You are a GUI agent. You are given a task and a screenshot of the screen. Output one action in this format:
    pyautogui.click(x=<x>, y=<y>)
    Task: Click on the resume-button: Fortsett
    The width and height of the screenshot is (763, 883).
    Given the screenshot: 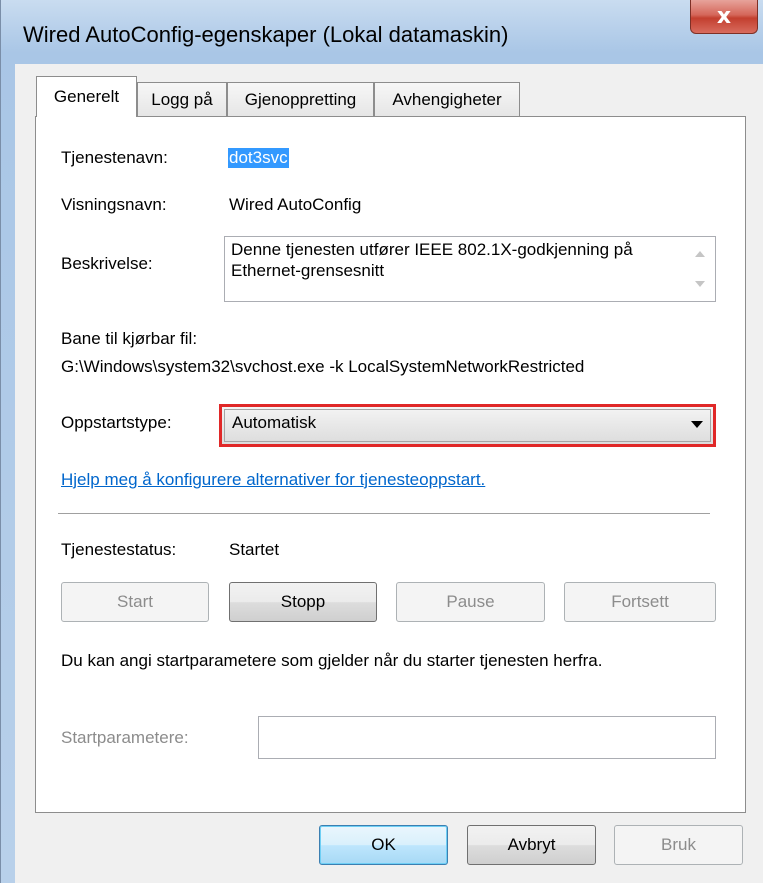 What is the action you would take?
    pyautogui.click(x=640, y=602)
    